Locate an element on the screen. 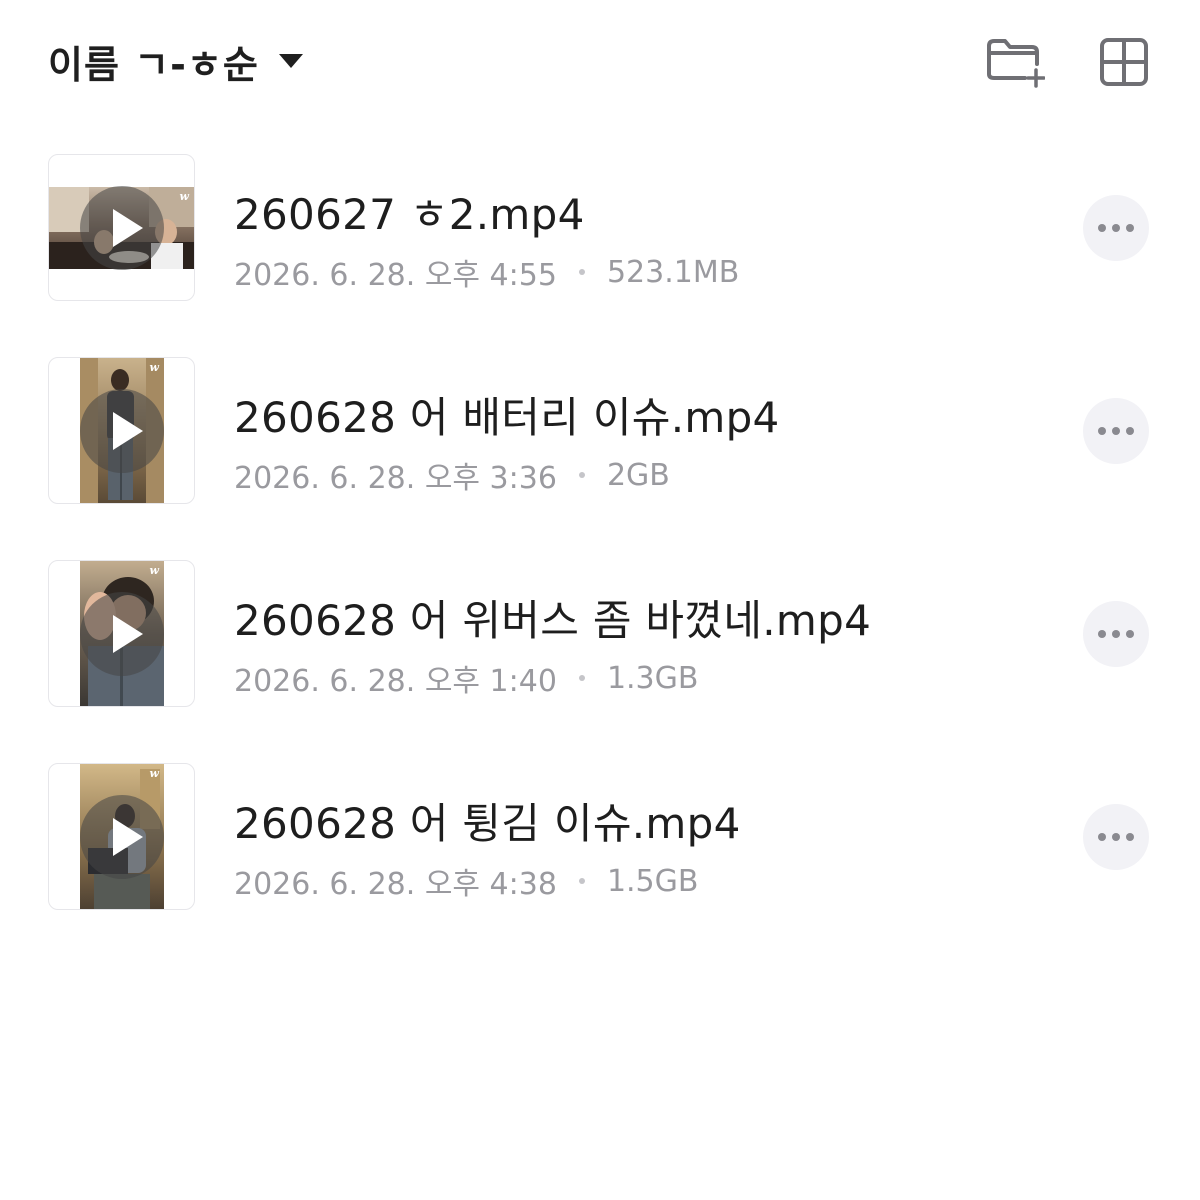 The image size is (1200, 1200). new-folder-button is located at coordinates (1015, 62).